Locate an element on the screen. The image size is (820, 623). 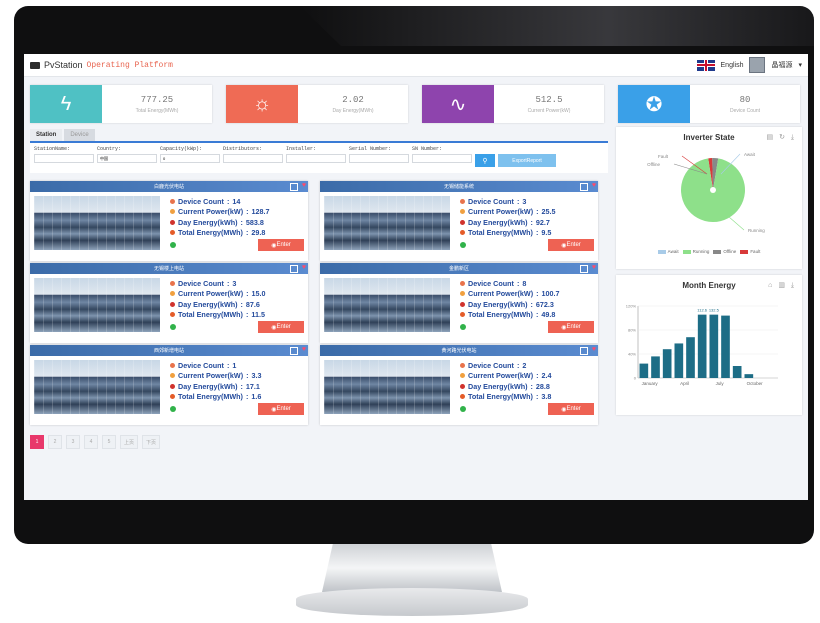
bar-annotation: 132.5 is located at coordinates (714, 310).